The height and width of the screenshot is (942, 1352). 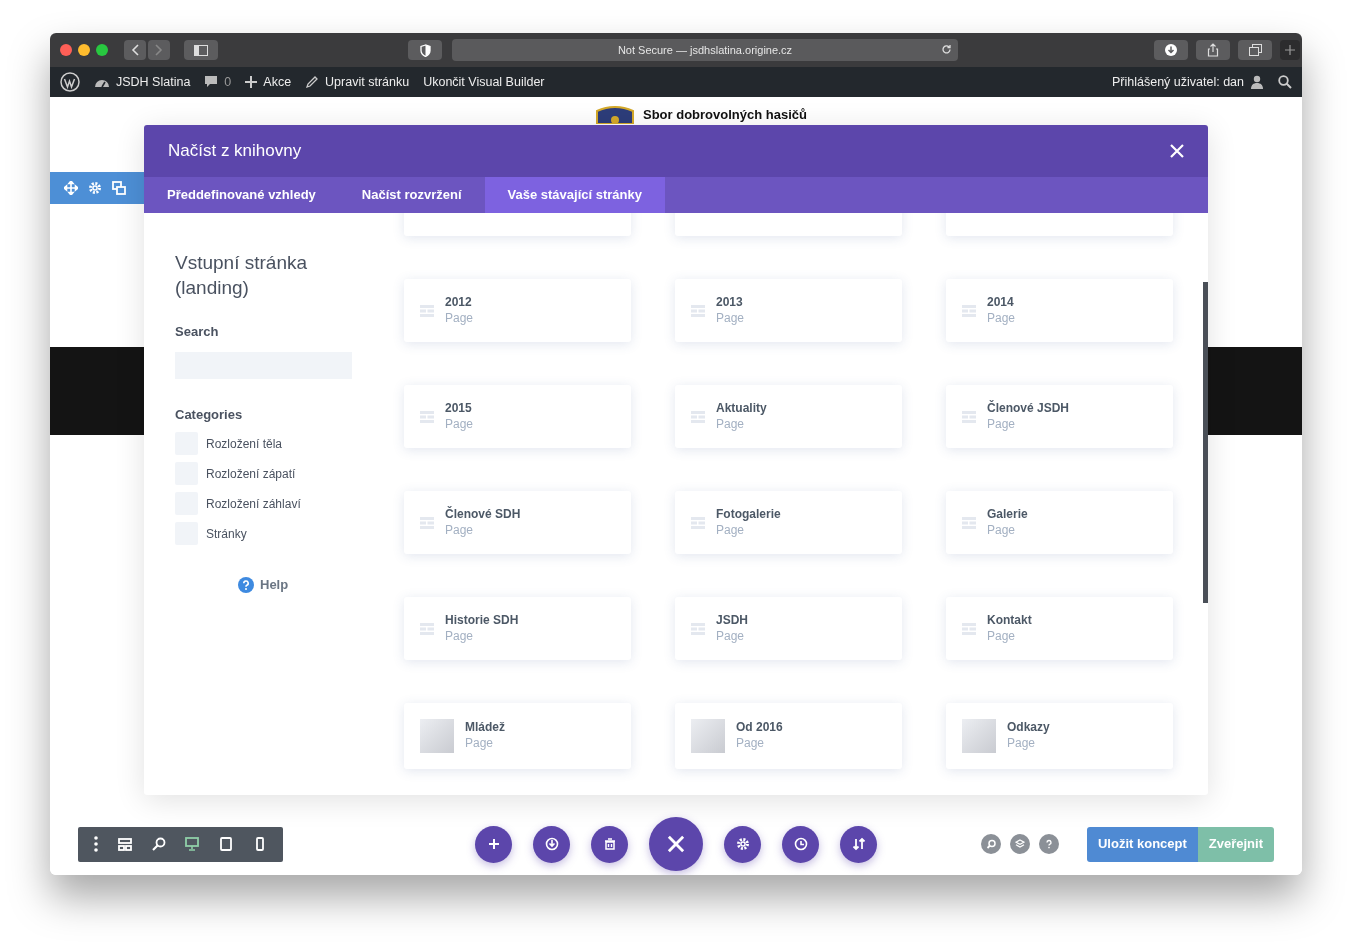 What do you see at coordinates (1059, 416) in the screenshot?
I see `page-card: Členové JSDH Page` at bounding box center [1059, 416].